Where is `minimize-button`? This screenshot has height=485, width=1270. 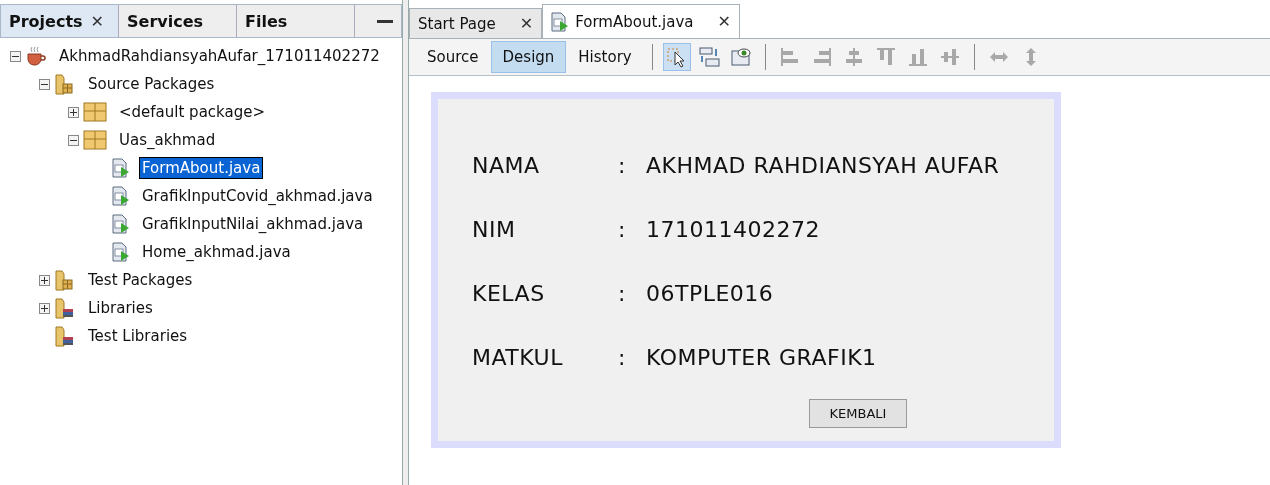
minimize-button is located at coordinates (385, 21).